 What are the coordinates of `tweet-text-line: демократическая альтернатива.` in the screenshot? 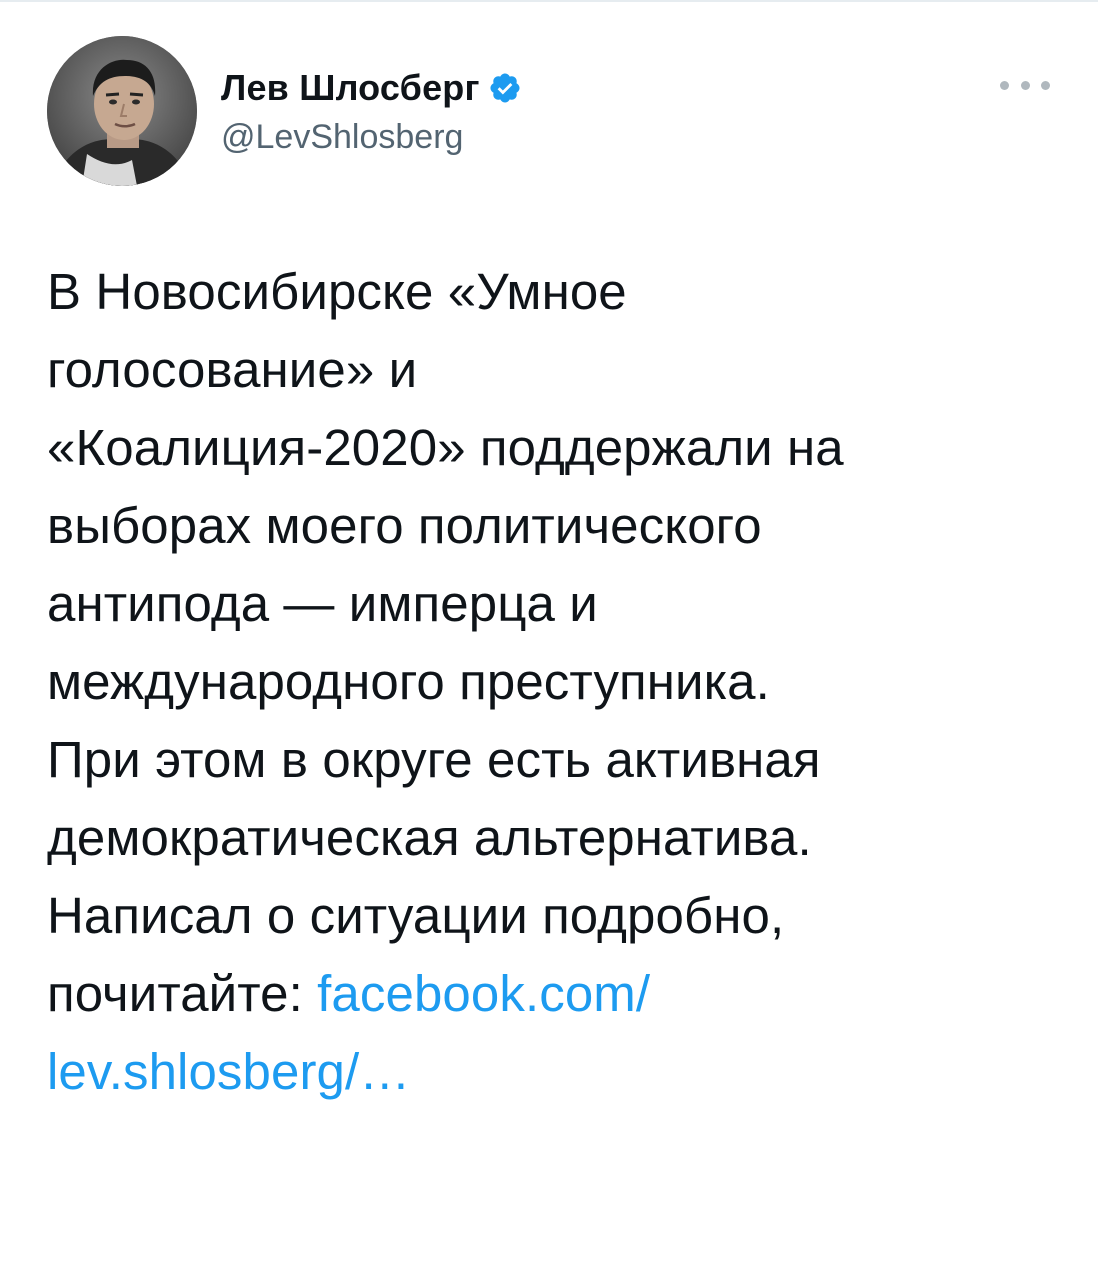 It's located at (429, 837).